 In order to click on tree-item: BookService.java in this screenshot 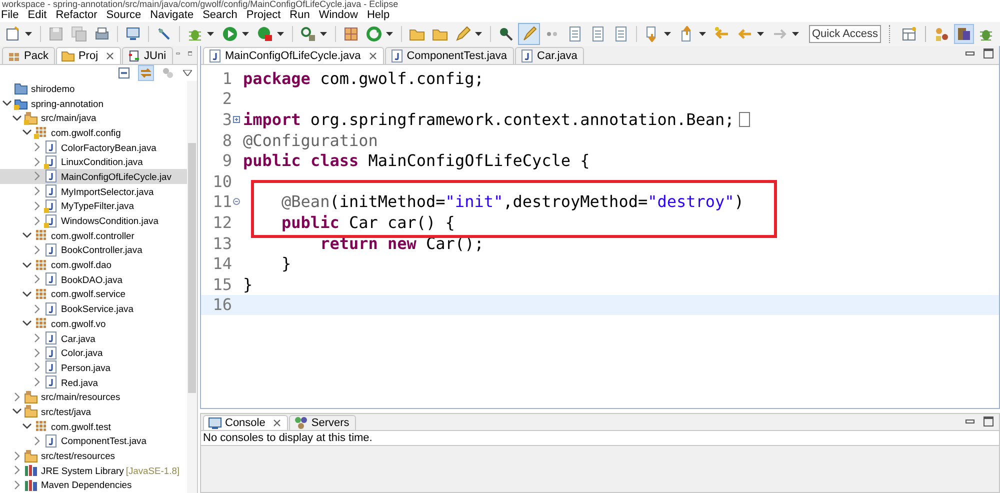, I will do `click(93, 308)`.